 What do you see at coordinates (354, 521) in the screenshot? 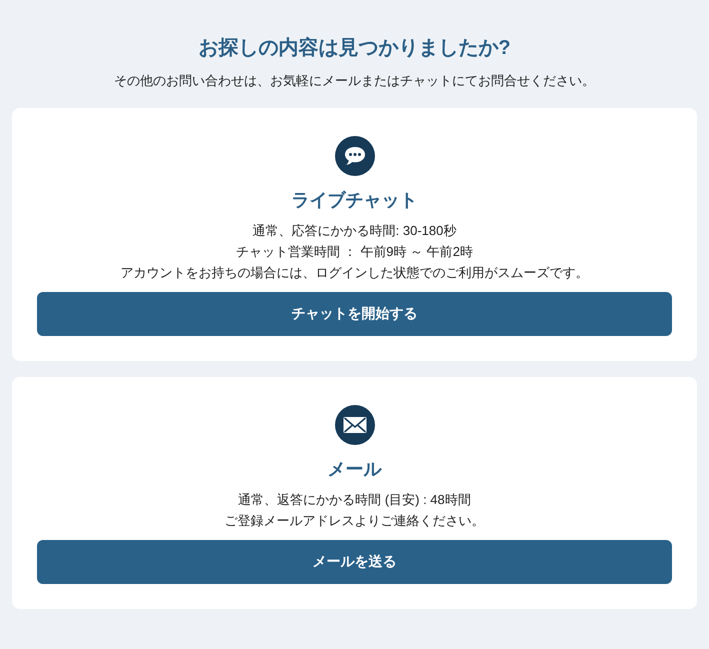
I see `card-info-text: ご登録メールアドレスよりご連絡ください。` at bounding box center [354, 521].